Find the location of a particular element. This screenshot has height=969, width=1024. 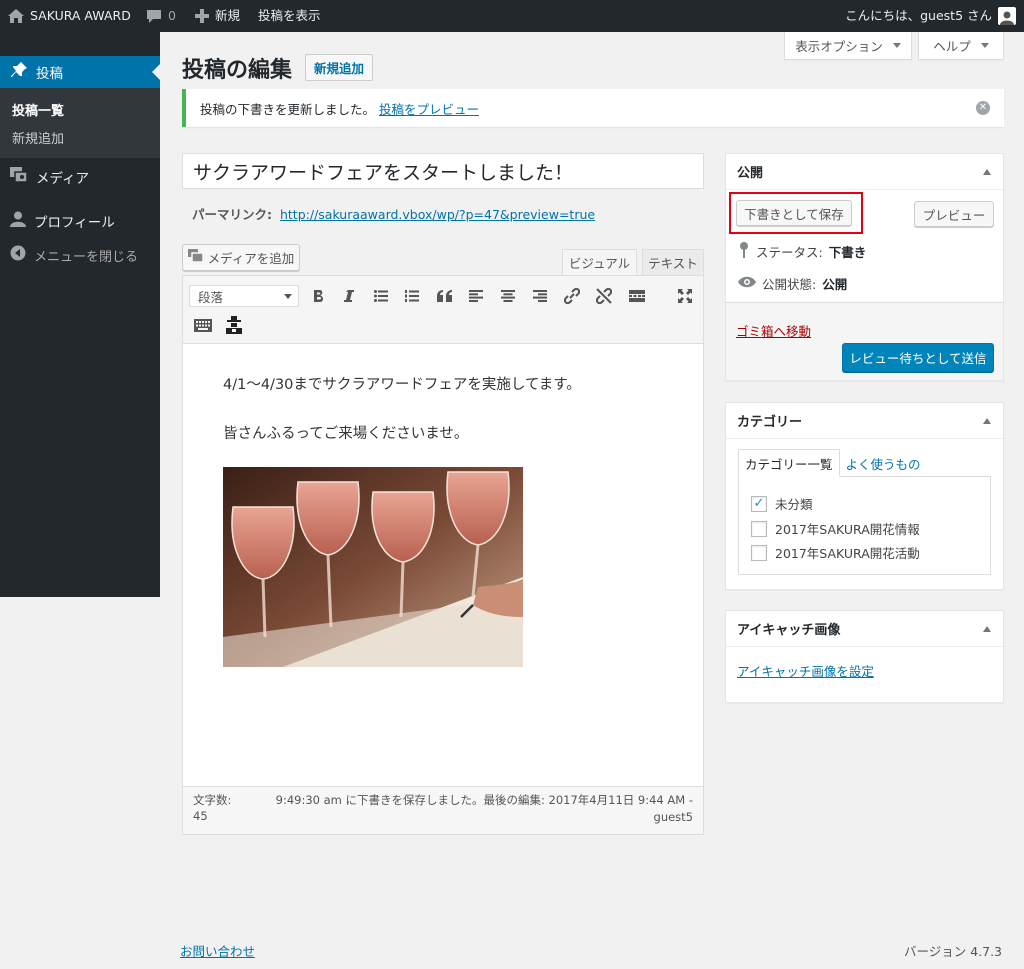

category-item: 2017年SAKURA開花活動 is located at coordinates (835, 552).